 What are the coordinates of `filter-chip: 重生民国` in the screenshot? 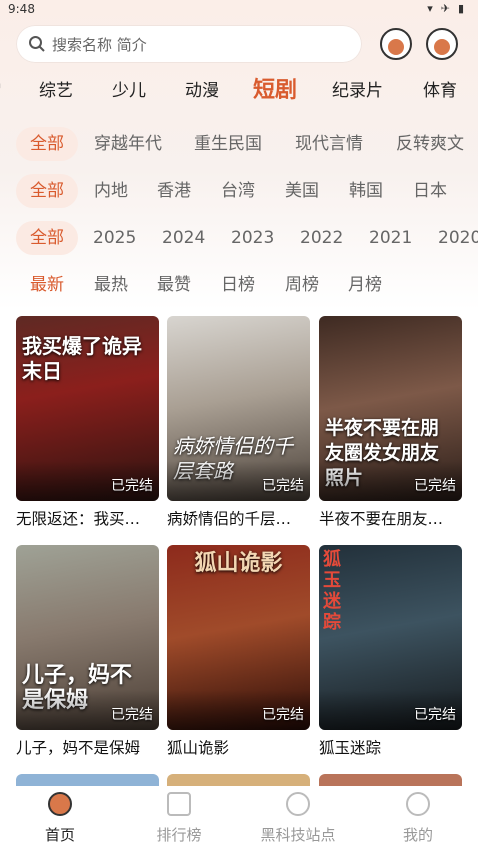 It's located at (228, 144).